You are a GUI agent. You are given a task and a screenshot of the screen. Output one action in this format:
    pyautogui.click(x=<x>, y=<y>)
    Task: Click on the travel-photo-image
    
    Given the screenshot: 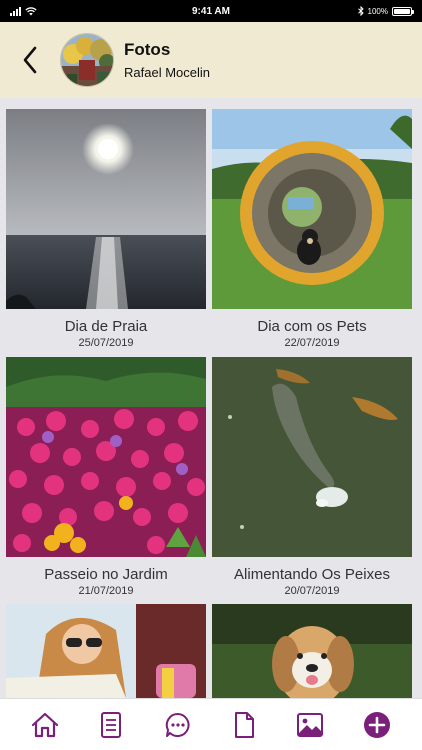 What is the action you would take?
    pyautogui.click(x=106, y=651)
    